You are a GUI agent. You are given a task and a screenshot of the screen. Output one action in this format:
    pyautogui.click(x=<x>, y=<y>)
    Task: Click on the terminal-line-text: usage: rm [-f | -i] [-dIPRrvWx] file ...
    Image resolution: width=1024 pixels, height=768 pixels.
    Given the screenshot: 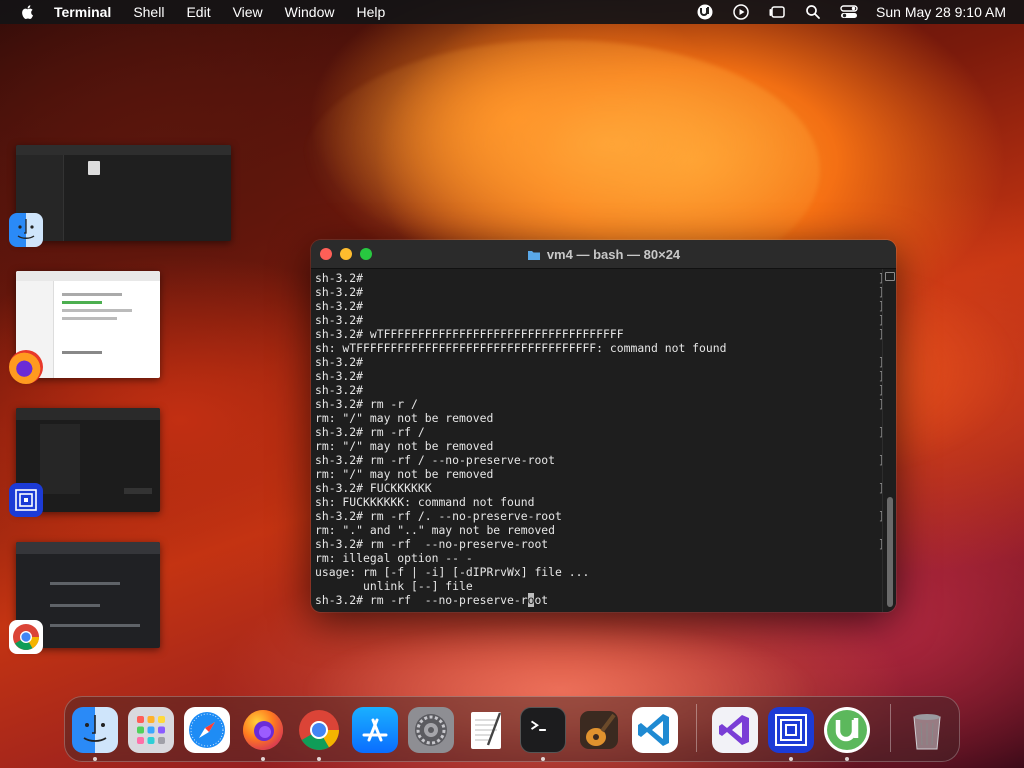 What is the action you would take?
    pyautogui.click(x=452, y=572)
    